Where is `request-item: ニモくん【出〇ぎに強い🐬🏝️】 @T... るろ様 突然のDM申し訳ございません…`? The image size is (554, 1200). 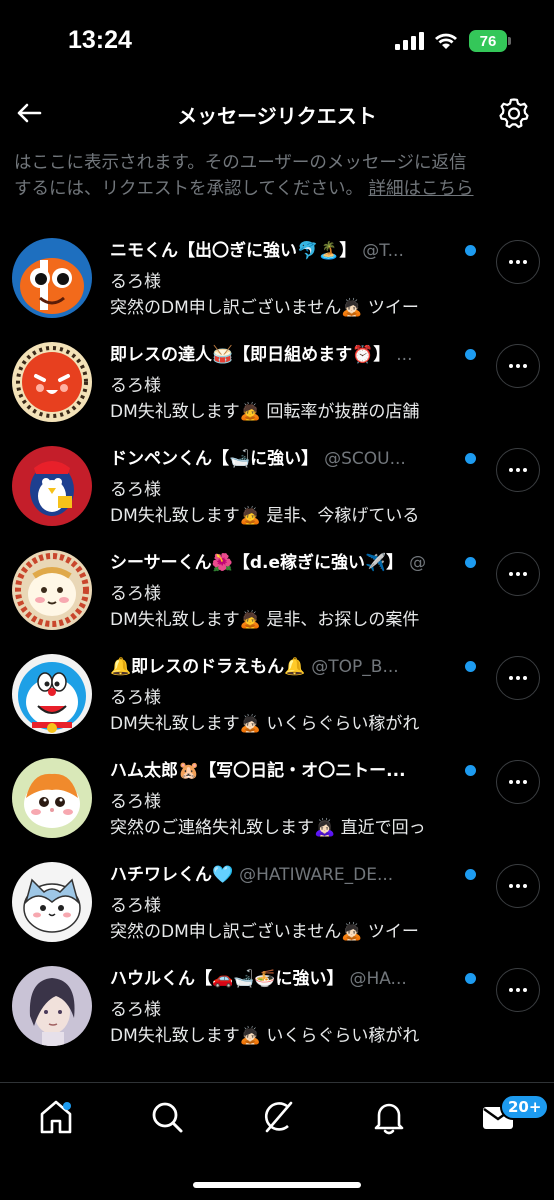 request-item: ニモくん【出〇ぎに強い🐬🏝️】 @T... るろ様 突然のDM申し訳ございません… is located at coordinates (277, 284).